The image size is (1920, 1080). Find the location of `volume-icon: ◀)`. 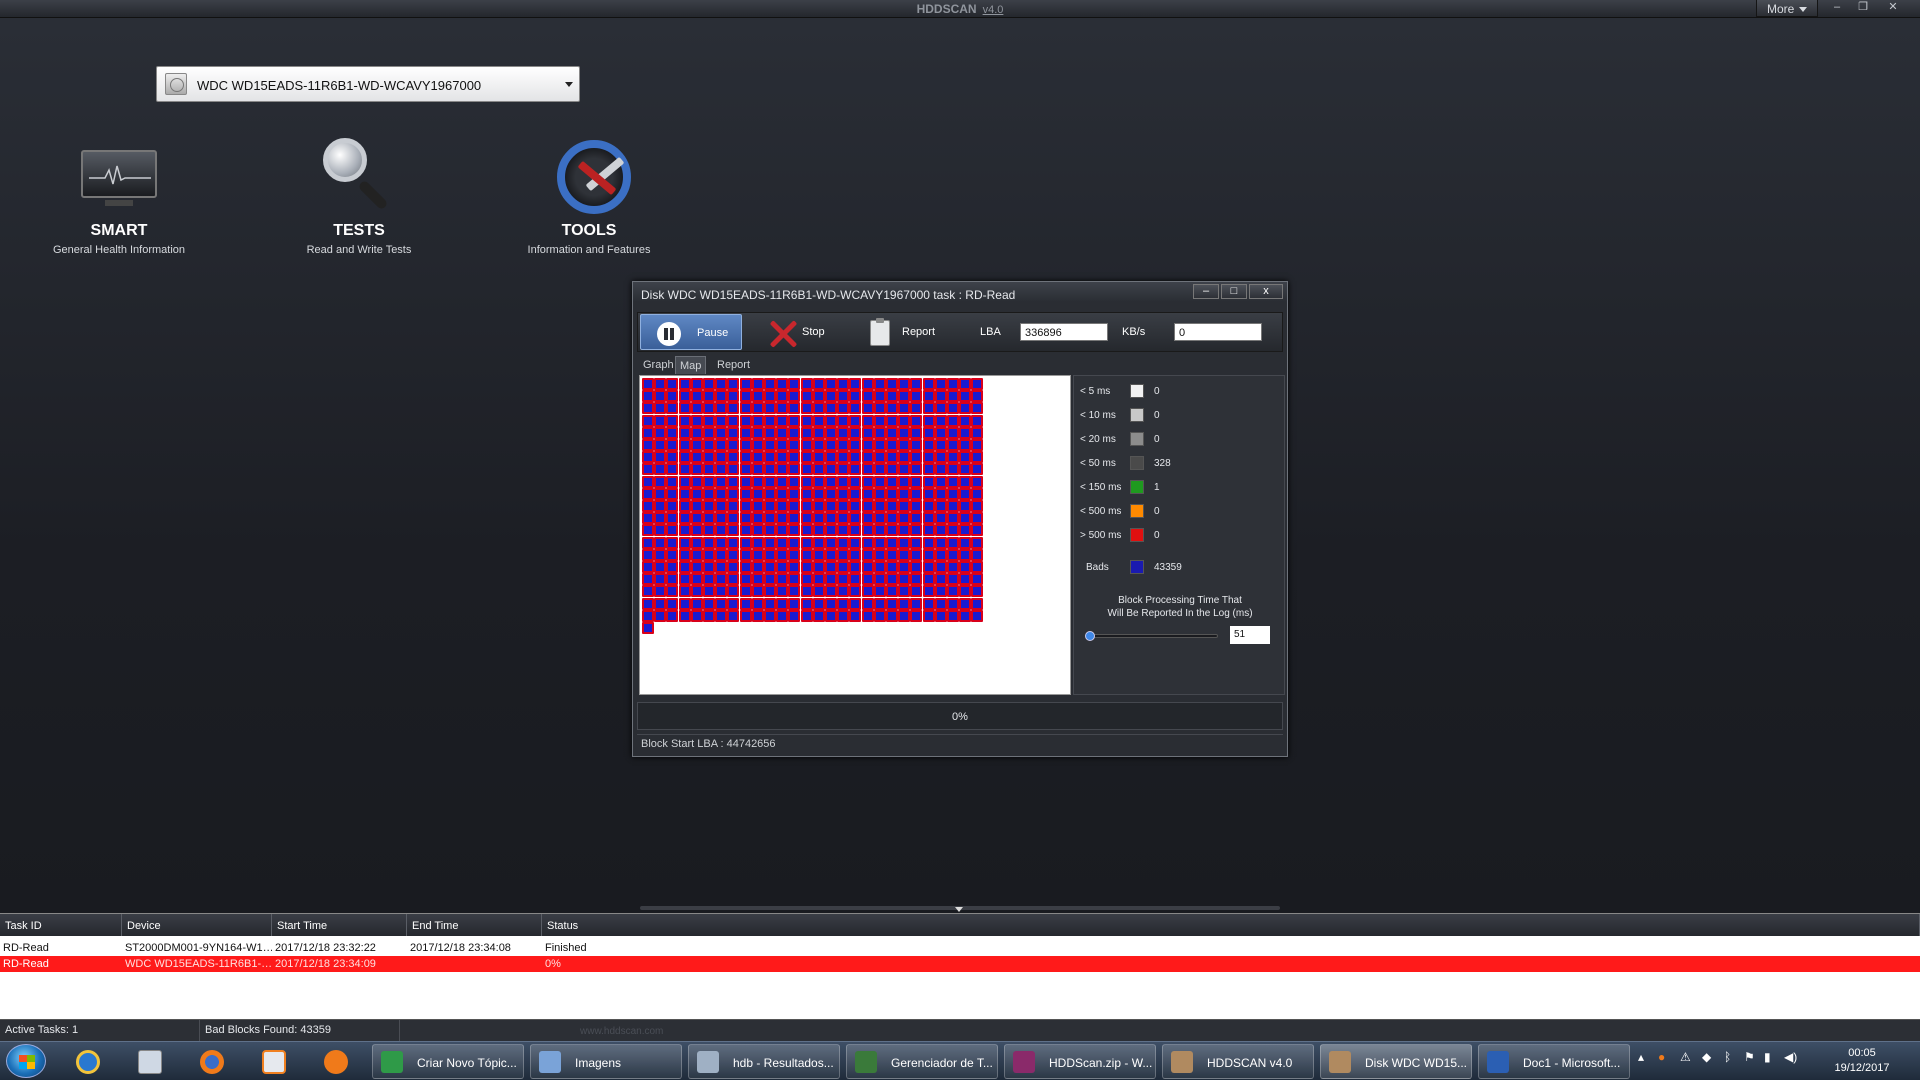

volume-icon: ◀) is located at coordinates (1790, 1057).